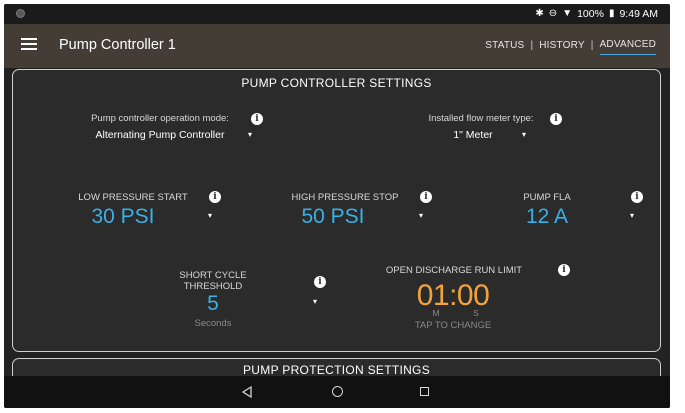 The image size is (685, 413). Describe the element at coordinates (337, 14) in the screenshot. I see `status-bar: ✱ ⊖ ▼ 100% ▮ 9:49 AM` at that location.